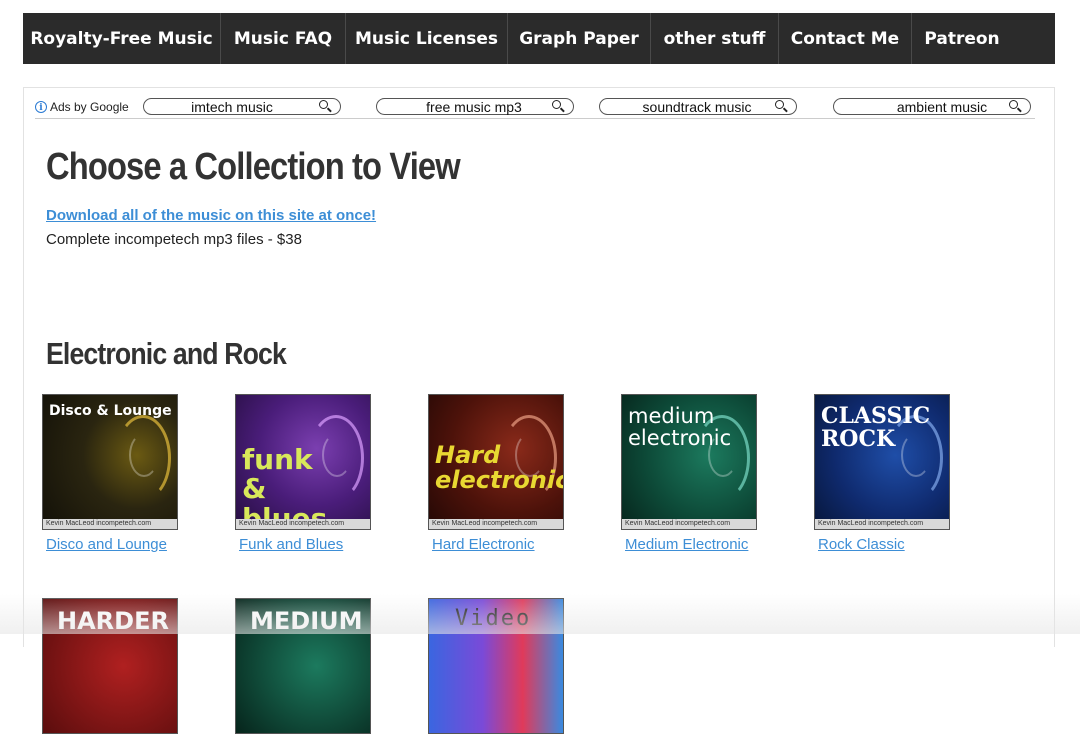 Image resolution: width=1080 pixels, height=734 pixels. I want to click on album-art-title: medium electronic, so click(680, 427).